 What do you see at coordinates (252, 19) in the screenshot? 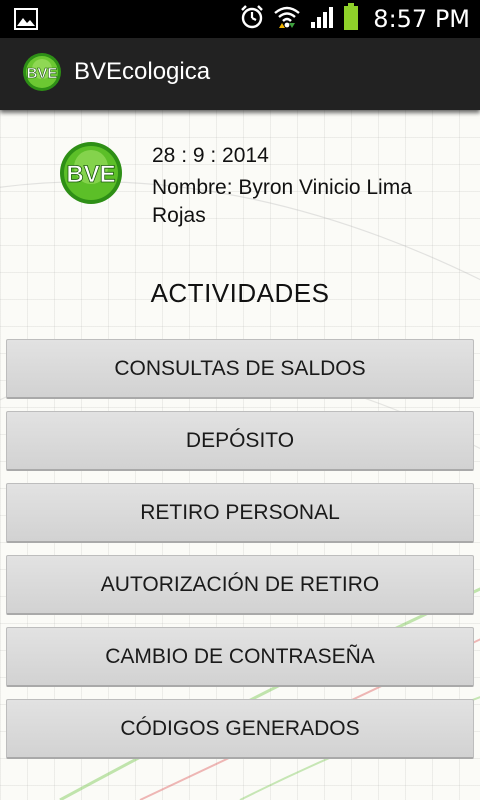
I see `alarm-icon` at bounding box center [252, 19].